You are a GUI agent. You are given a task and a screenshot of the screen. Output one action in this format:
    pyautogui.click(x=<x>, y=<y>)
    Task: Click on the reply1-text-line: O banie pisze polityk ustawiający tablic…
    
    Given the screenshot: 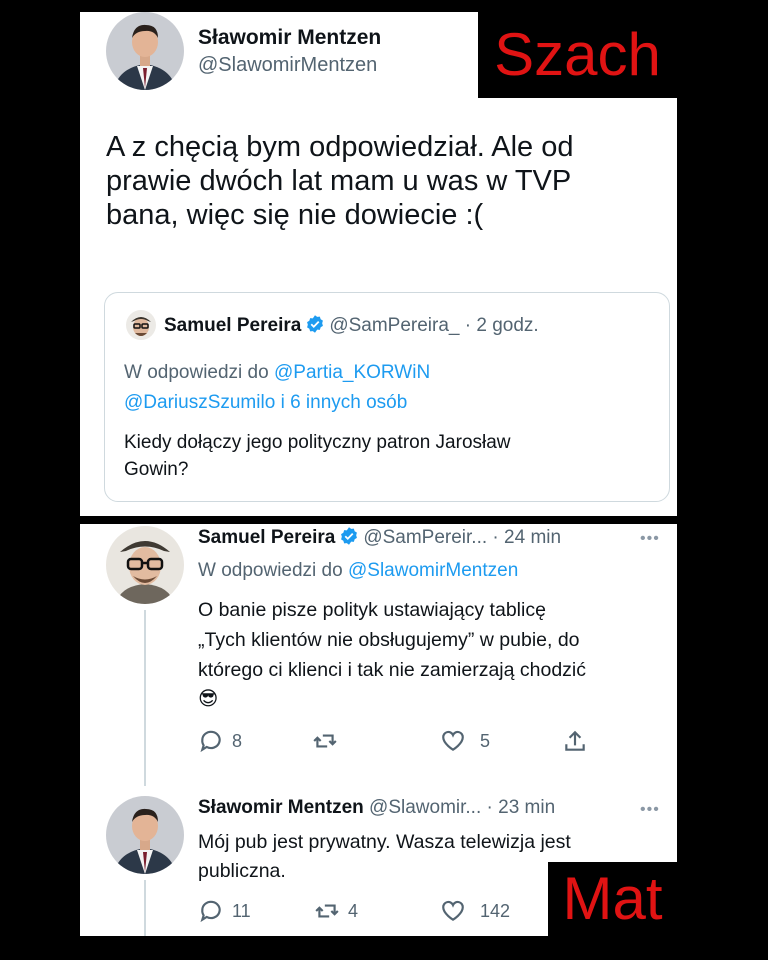 What is the action you would take?
    pyautogui.click(x=372, y=610)
    